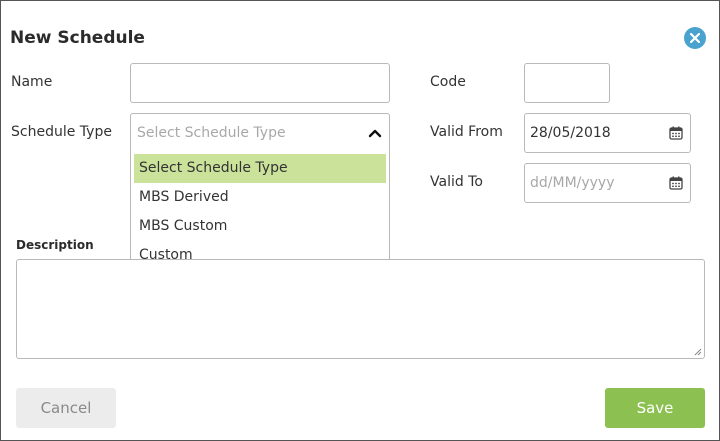 The height and width of the screenshot is (441, 720). Describe the element at coordinates (77, 38) in the screenshot. I see `dialog-title: New Schedule` at that location.